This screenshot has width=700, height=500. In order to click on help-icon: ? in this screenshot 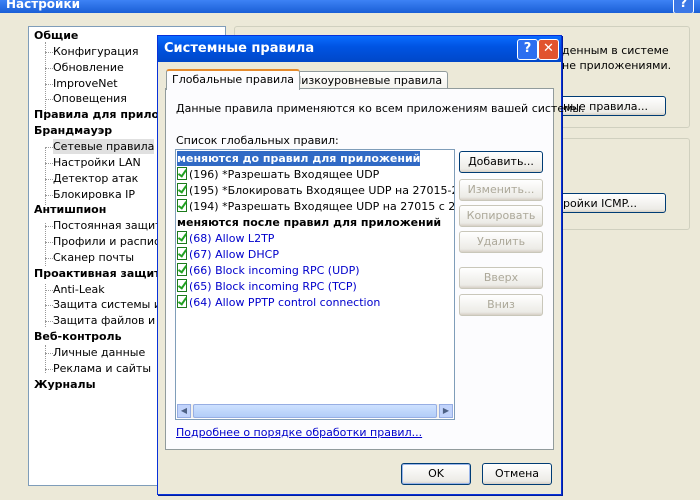, I will do `click(683, 7)`.